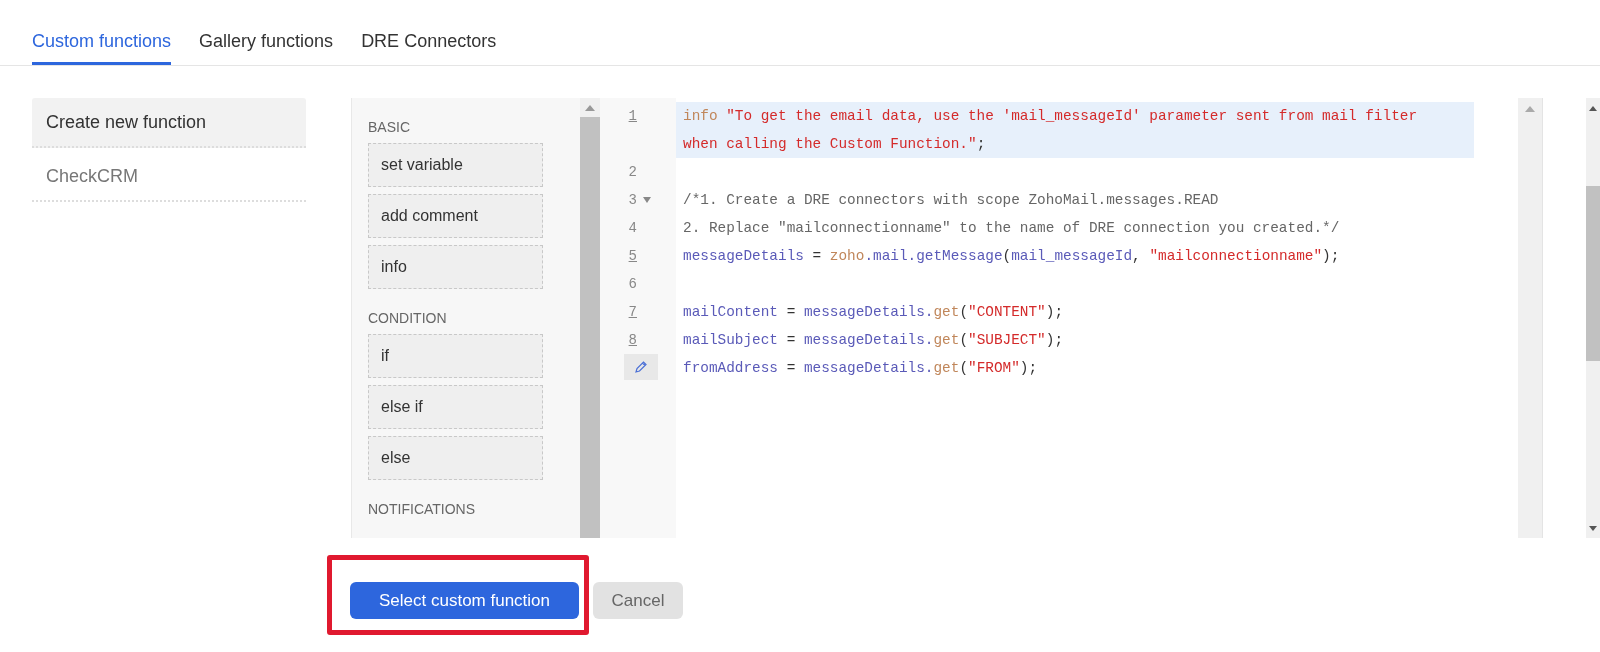  Describe the element at coordinates (408, 318) in the screenshot. I see `section-heading: CONDITION` at that location.